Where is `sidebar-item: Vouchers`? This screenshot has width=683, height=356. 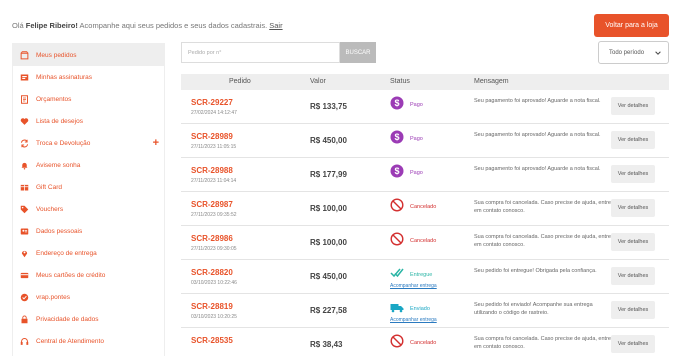
sidebar-item: Vouchers is located at coordinates (88, 209).